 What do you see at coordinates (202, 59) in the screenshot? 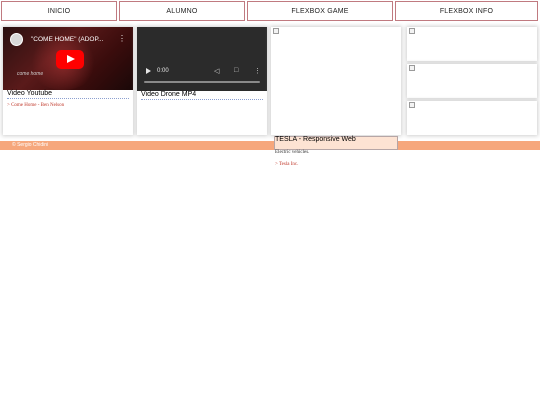
I see `drone-video-player: 0:00 ◁ □ ⋮` at bounding box center [202, 59].